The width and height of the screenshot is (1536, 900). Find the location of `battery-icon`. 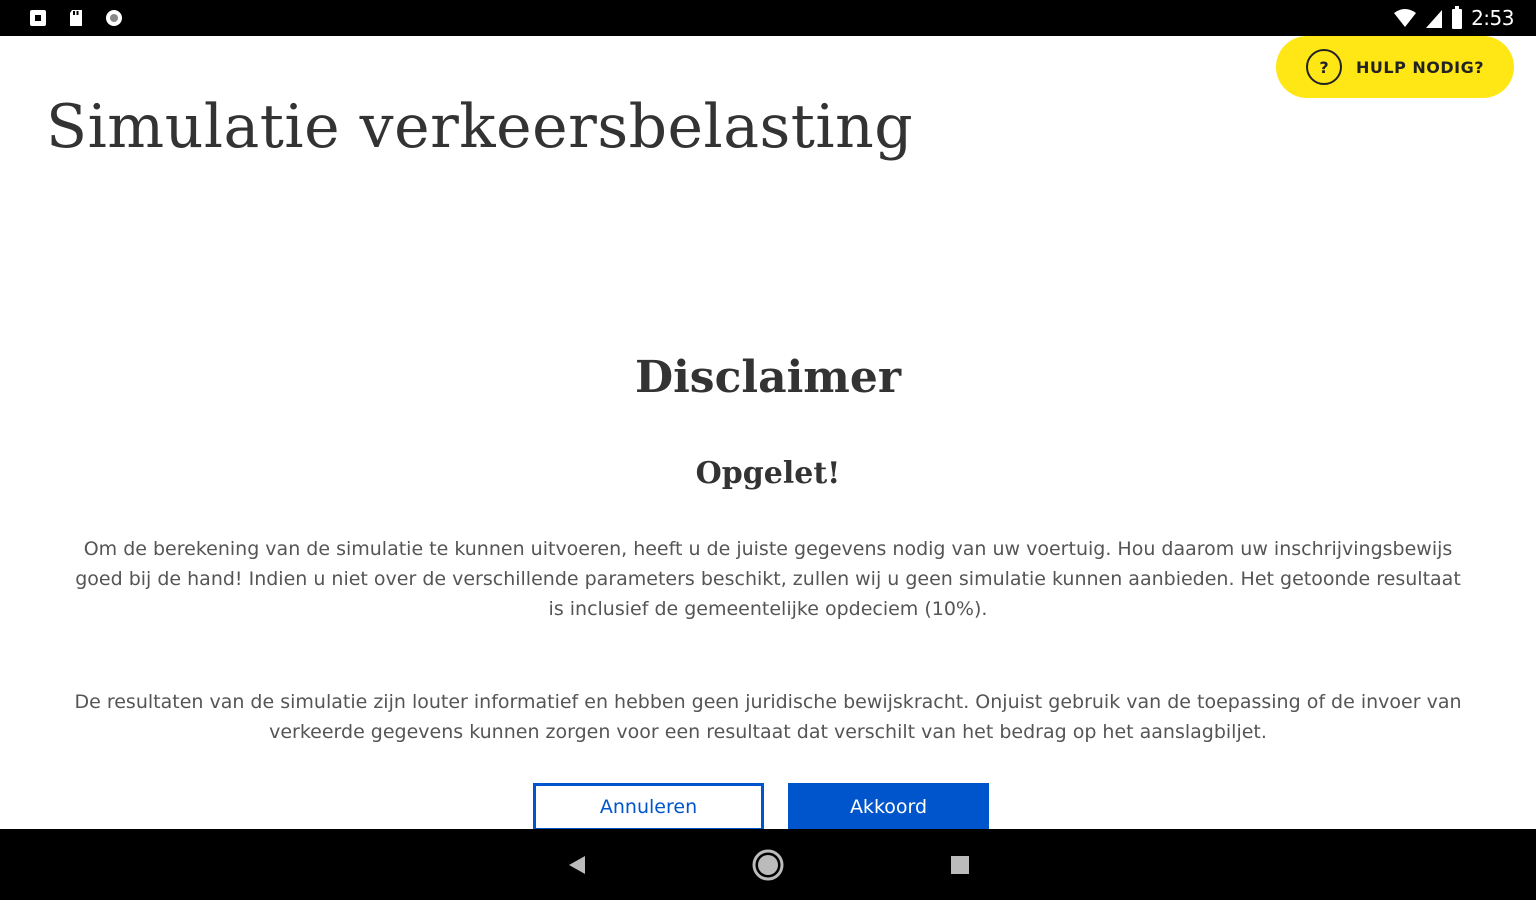

battery-icon is located at coordinates (1457, 17).